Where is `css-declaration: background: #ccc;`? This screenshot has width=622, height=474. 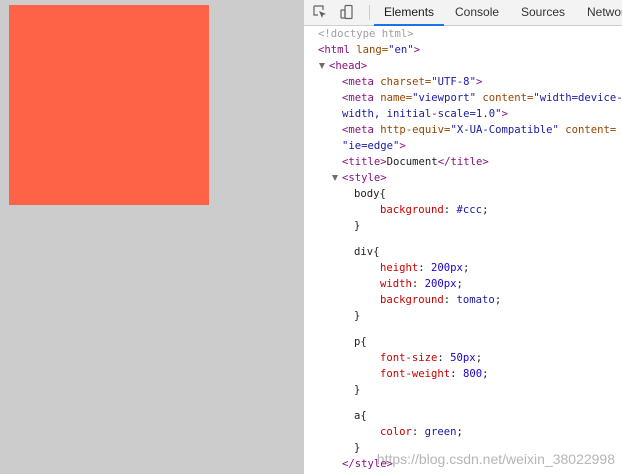 css-declaration: background: #ccc; is located at coordinates (434, 210).